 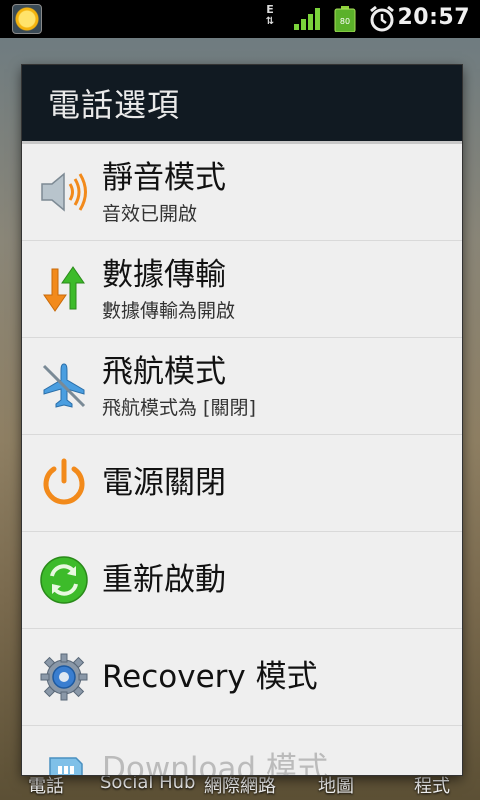 I want to click on dialog-title-bar: 電話選項, so click(x=242, y=104).